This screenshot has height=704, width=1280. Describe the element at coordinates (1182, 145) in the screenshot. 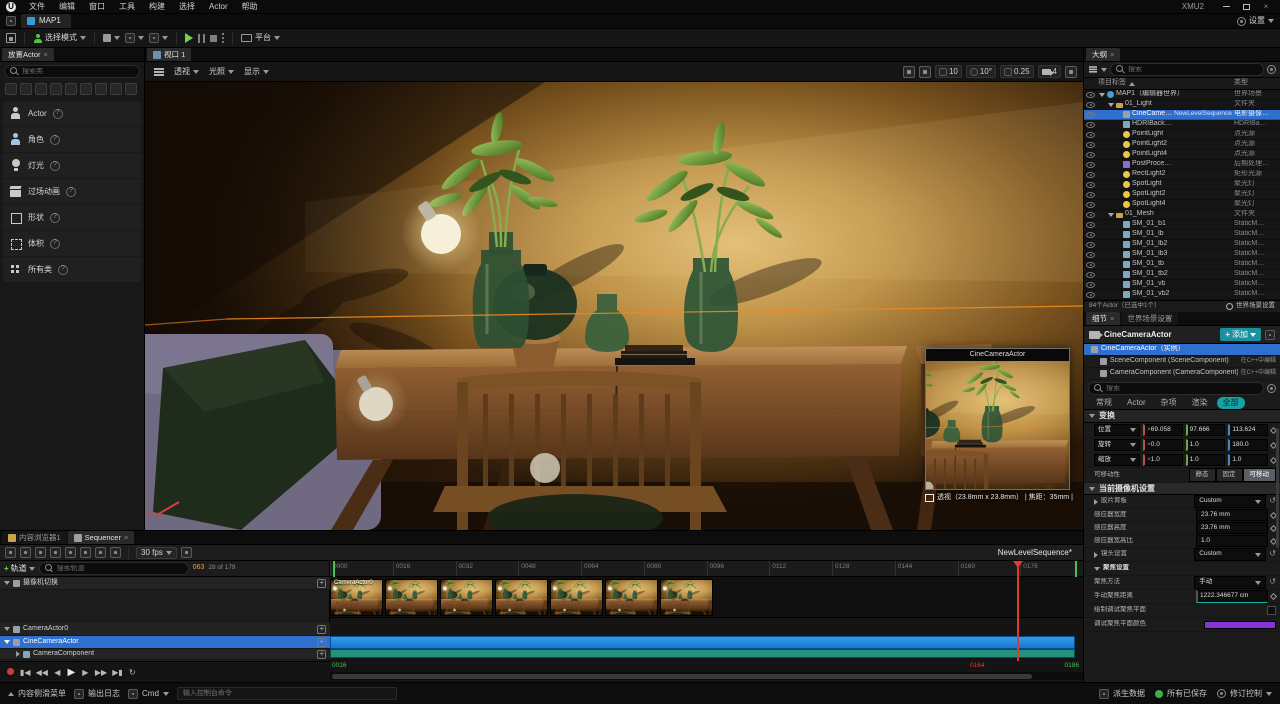

I see `outliner-row: PointLight2 点光源` at that location.